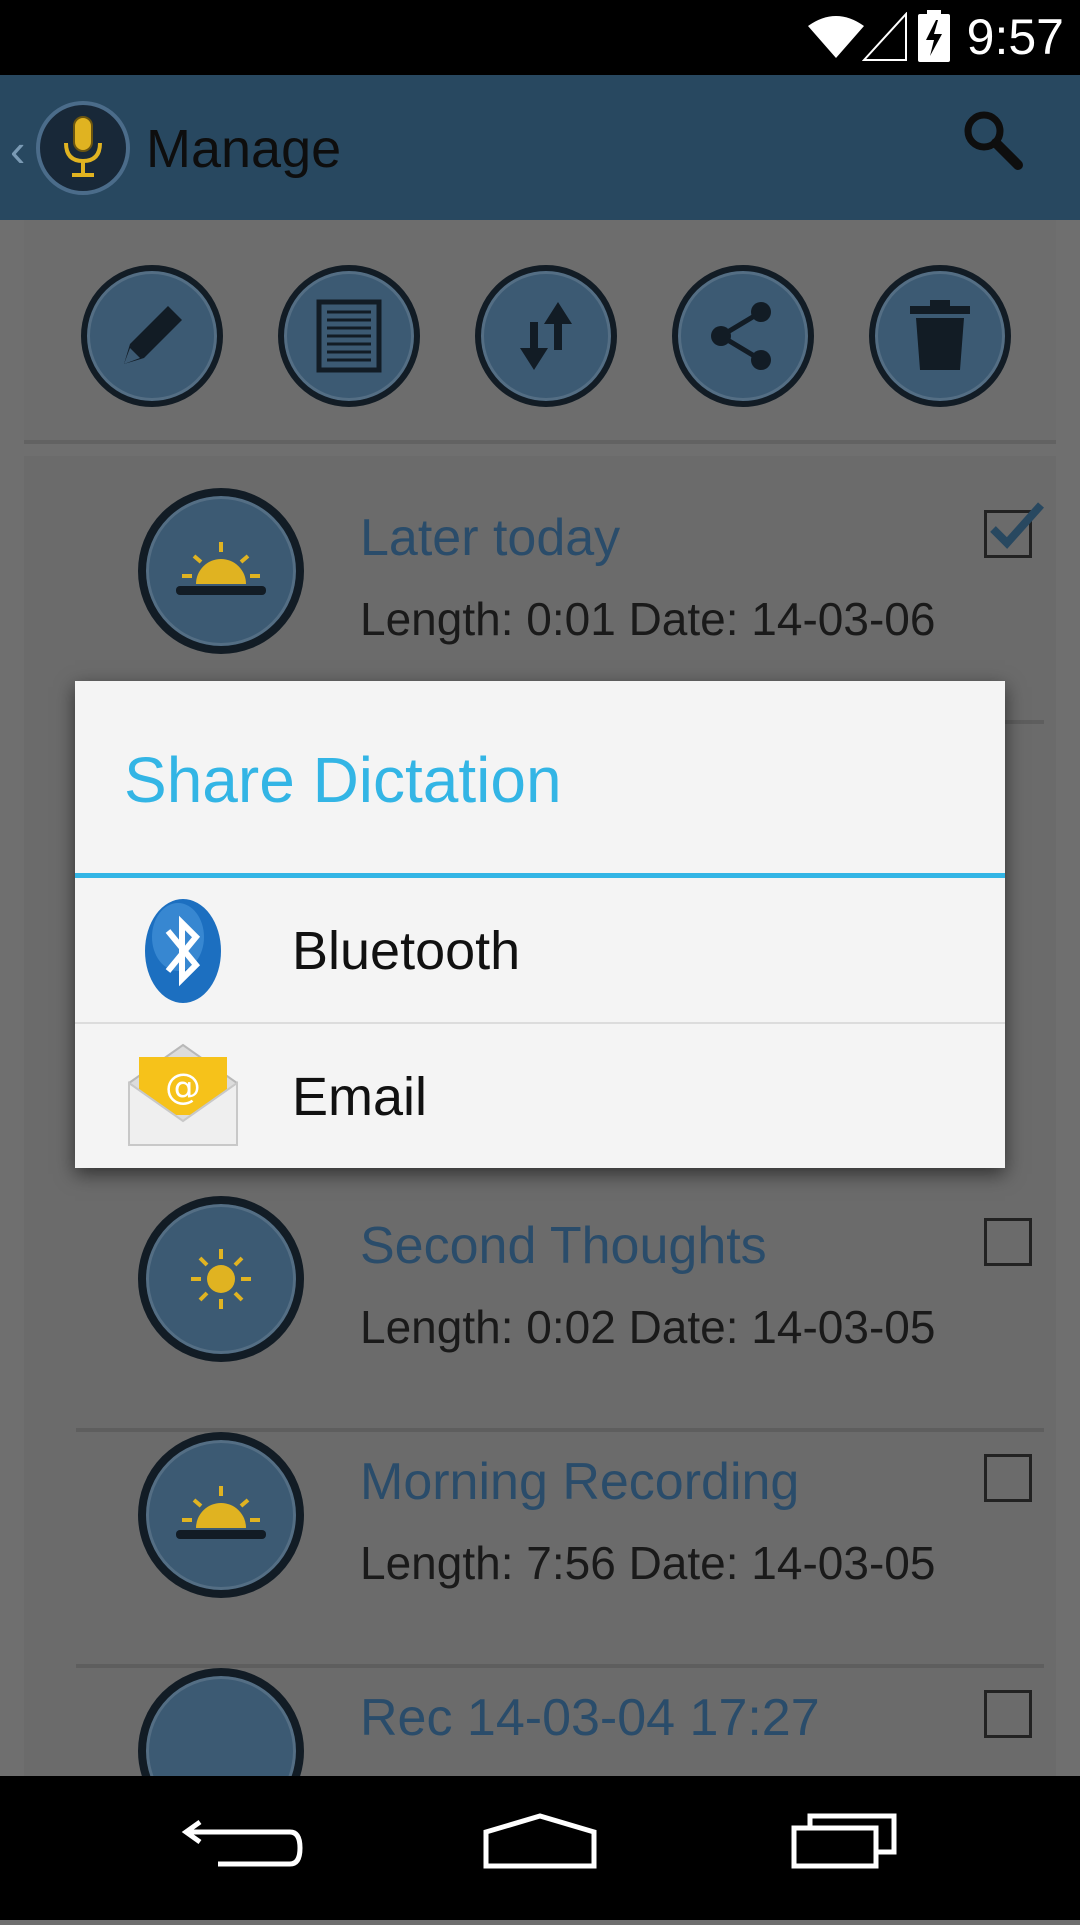 This screenshot has width=1080, height=1925. What do you see at coordinates (540, 37) in the screenshot?
I see `status-bar: 9:57` at bounding box center [540, 37].